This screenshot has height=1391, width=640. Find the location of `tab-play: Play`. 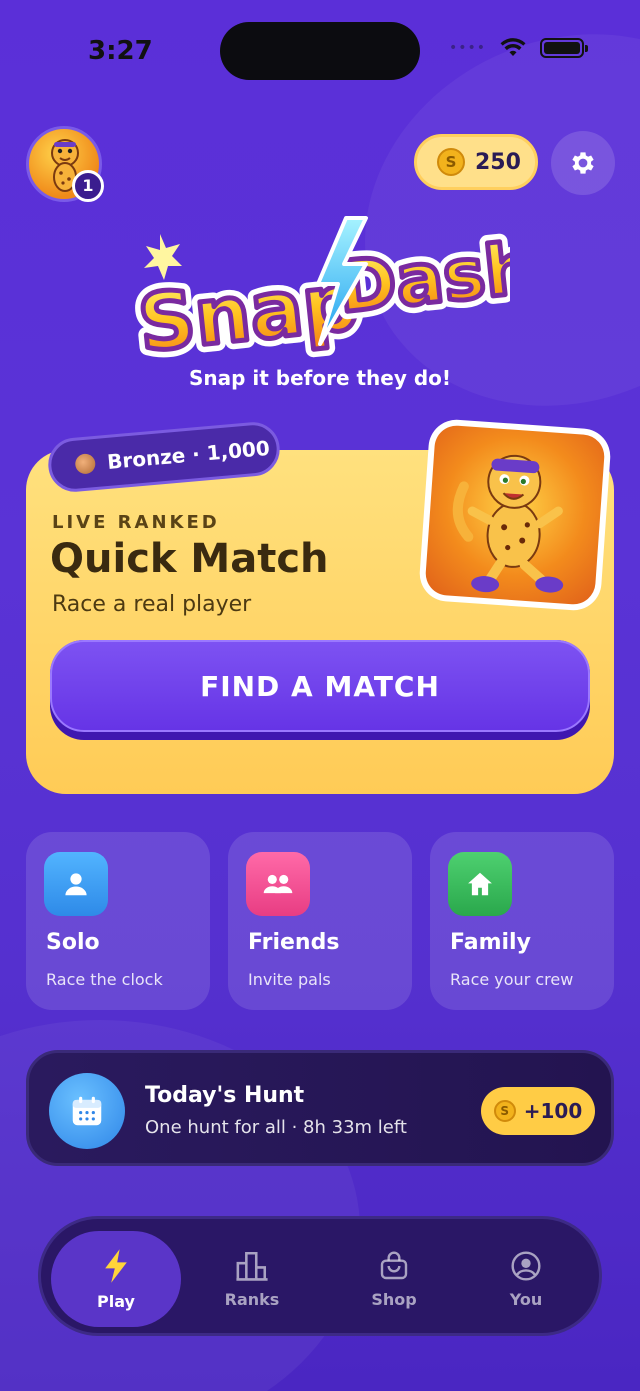

tab-play: Play is located at coordinates (116, 1279).